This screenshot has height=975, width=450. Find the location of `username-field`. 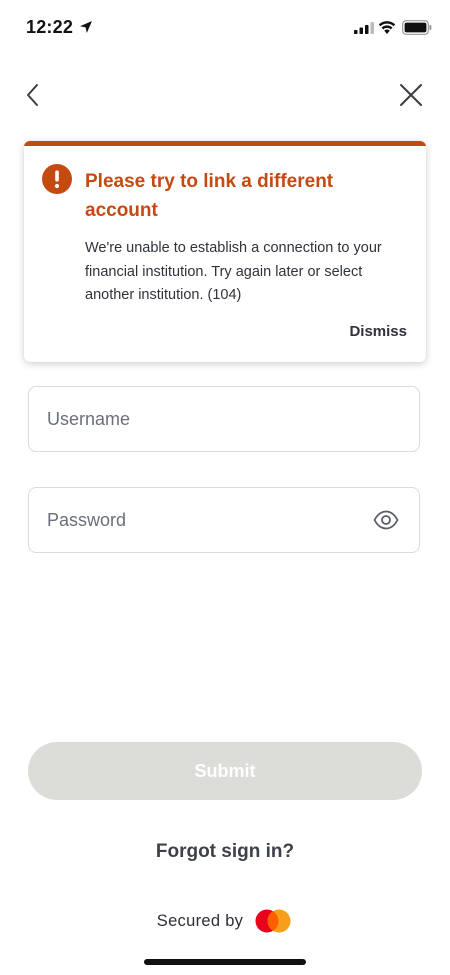

username-field is located at coordinates (224, 419).